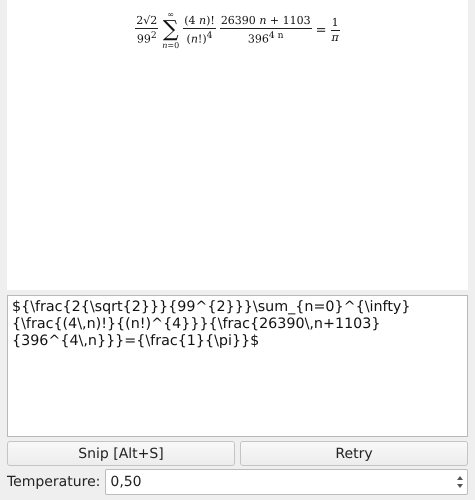 The height and width of the screenshot is (500, 475). What do you see at coordinates (335, 37) in the screenshot?
I see `fraction-denominator: π` at bounding box center [335, 37].